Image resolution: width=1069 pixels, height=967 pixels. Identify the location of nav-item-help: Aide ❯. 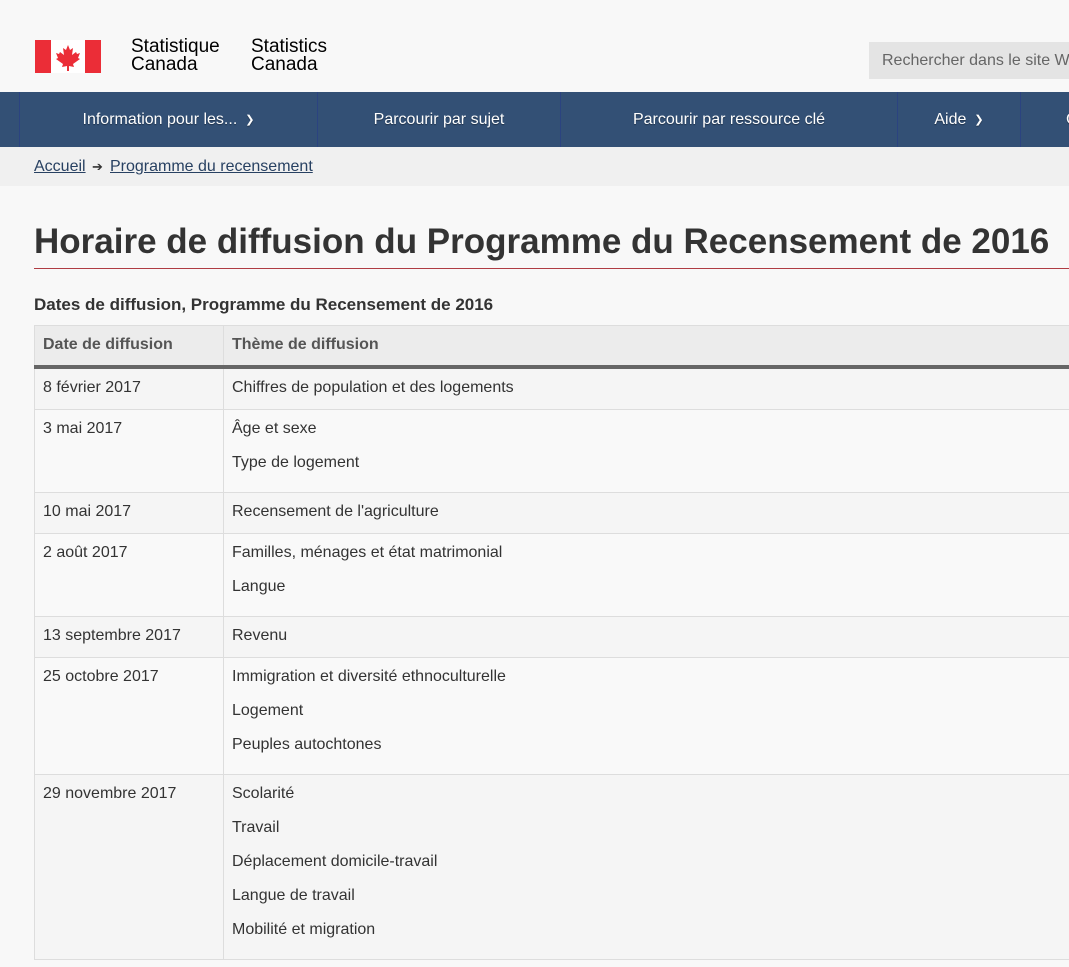
(958, 119).